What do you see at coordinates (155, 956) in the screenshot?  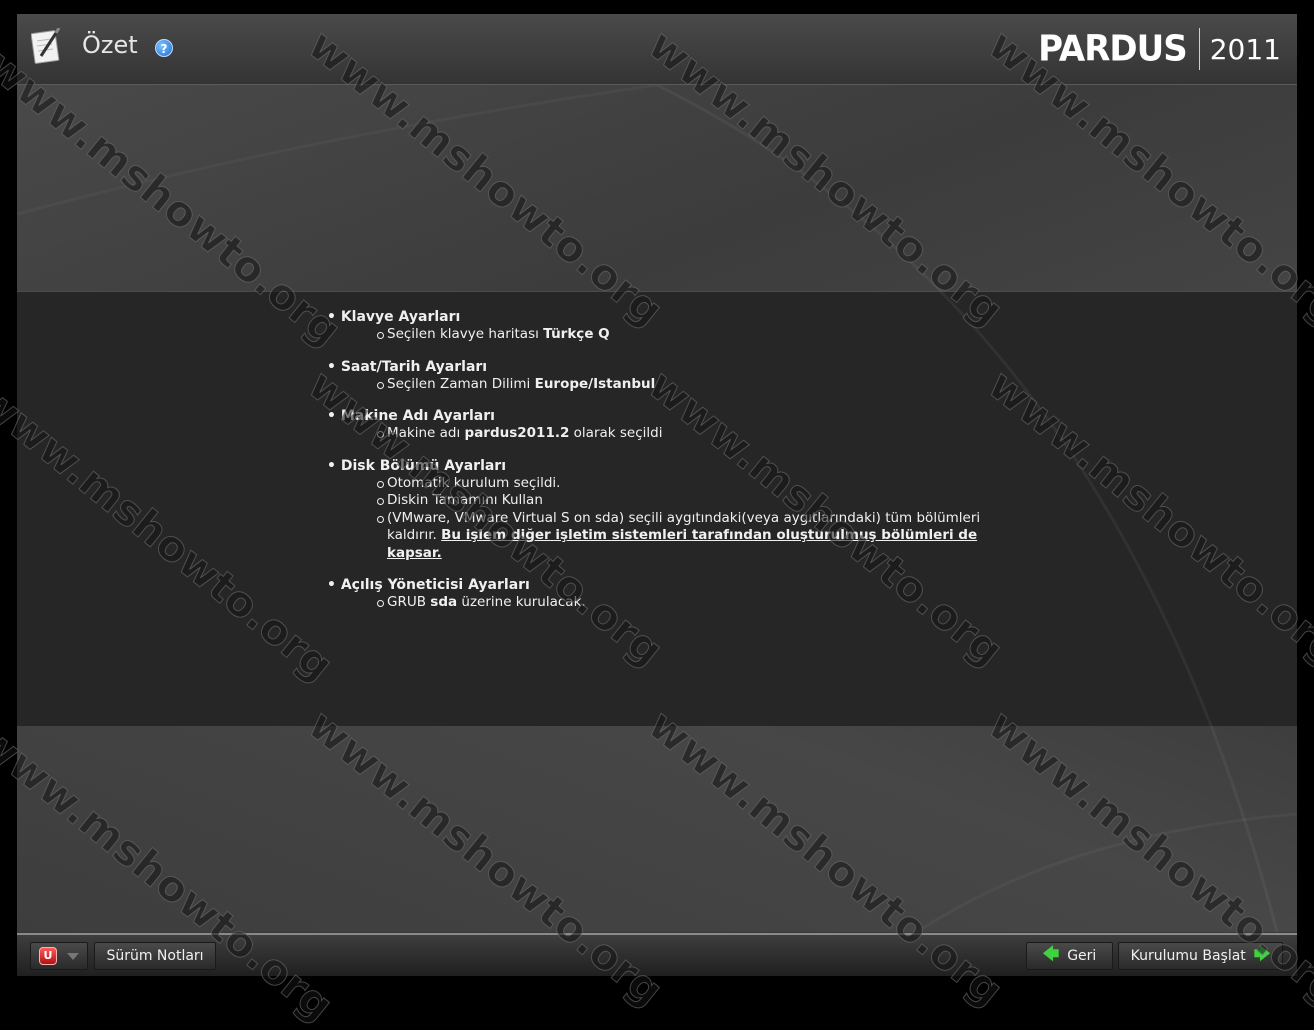 I see `release-notes-button: Sürüm Notları` at bounding box center [155, 956].